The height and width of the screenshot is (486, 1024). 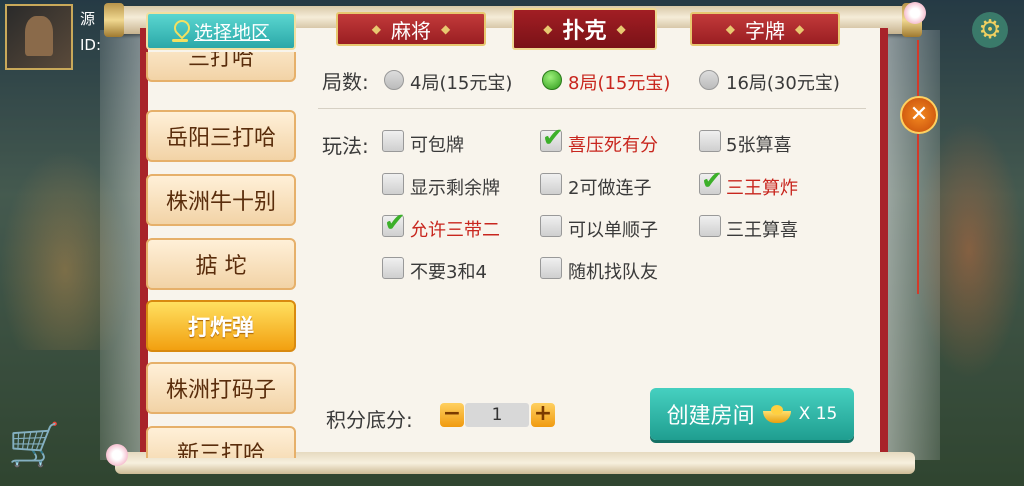 What do you see at coordinates (783, 83) in the screenshot?
I see `rounds-option-label: 16局(30元宝)` at bounding box center [783, 83].